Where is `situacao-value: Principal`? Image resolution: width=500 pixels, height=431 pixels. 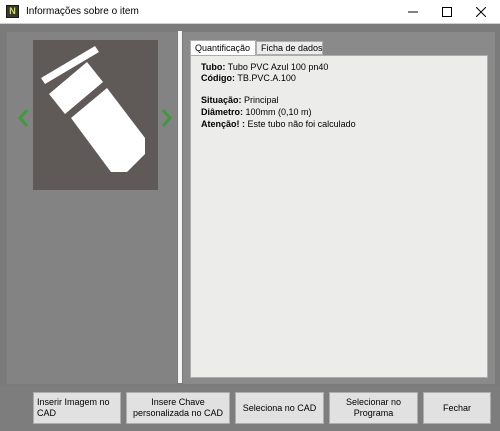 situacao-value: Principal is located at coordinates (261, 100).